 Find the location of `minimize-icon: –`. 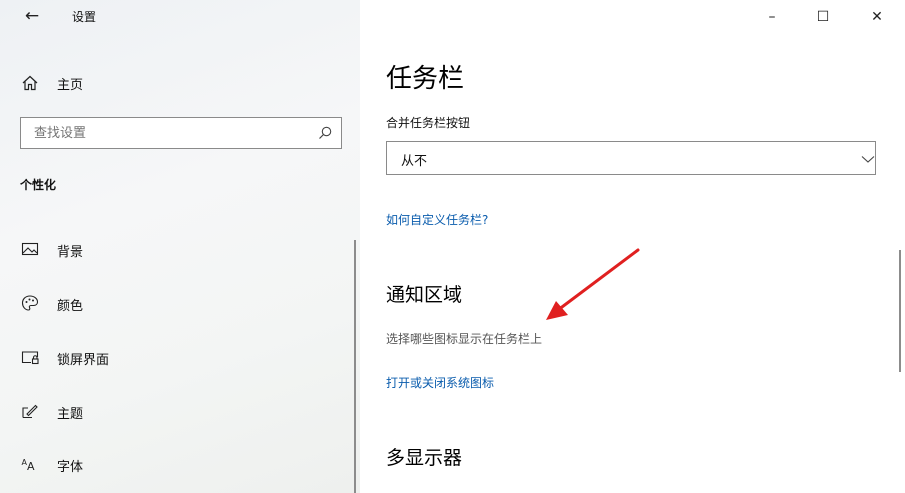

minimize-icon: – is located at coordinates (772, 17).